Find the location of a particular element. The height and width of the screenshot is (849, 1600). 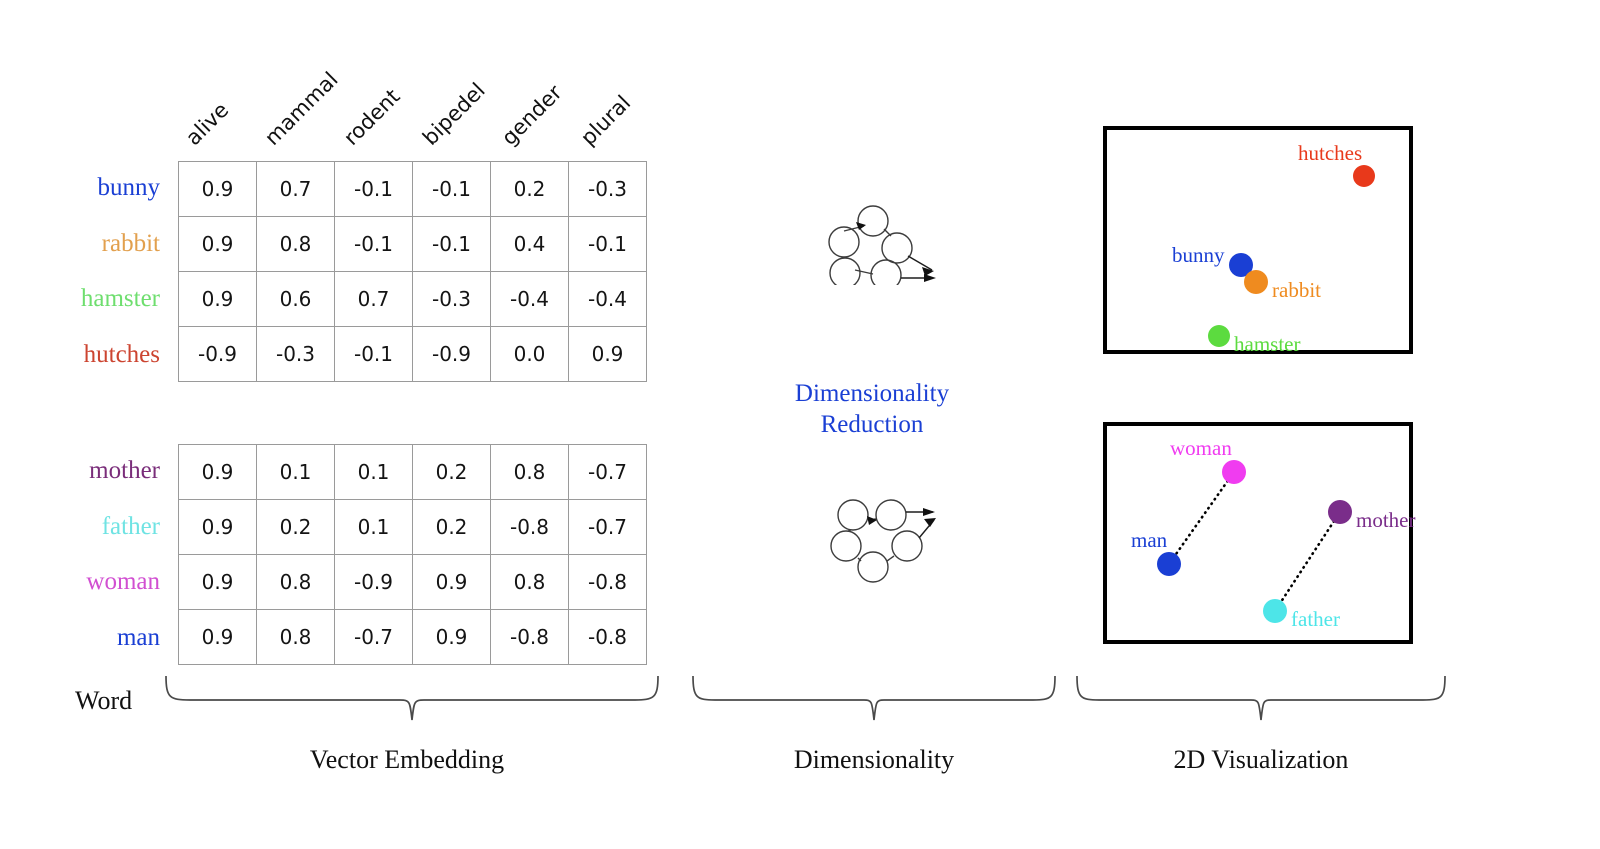

dimred-line-2: Reduction is located at coordinates (872, 425).